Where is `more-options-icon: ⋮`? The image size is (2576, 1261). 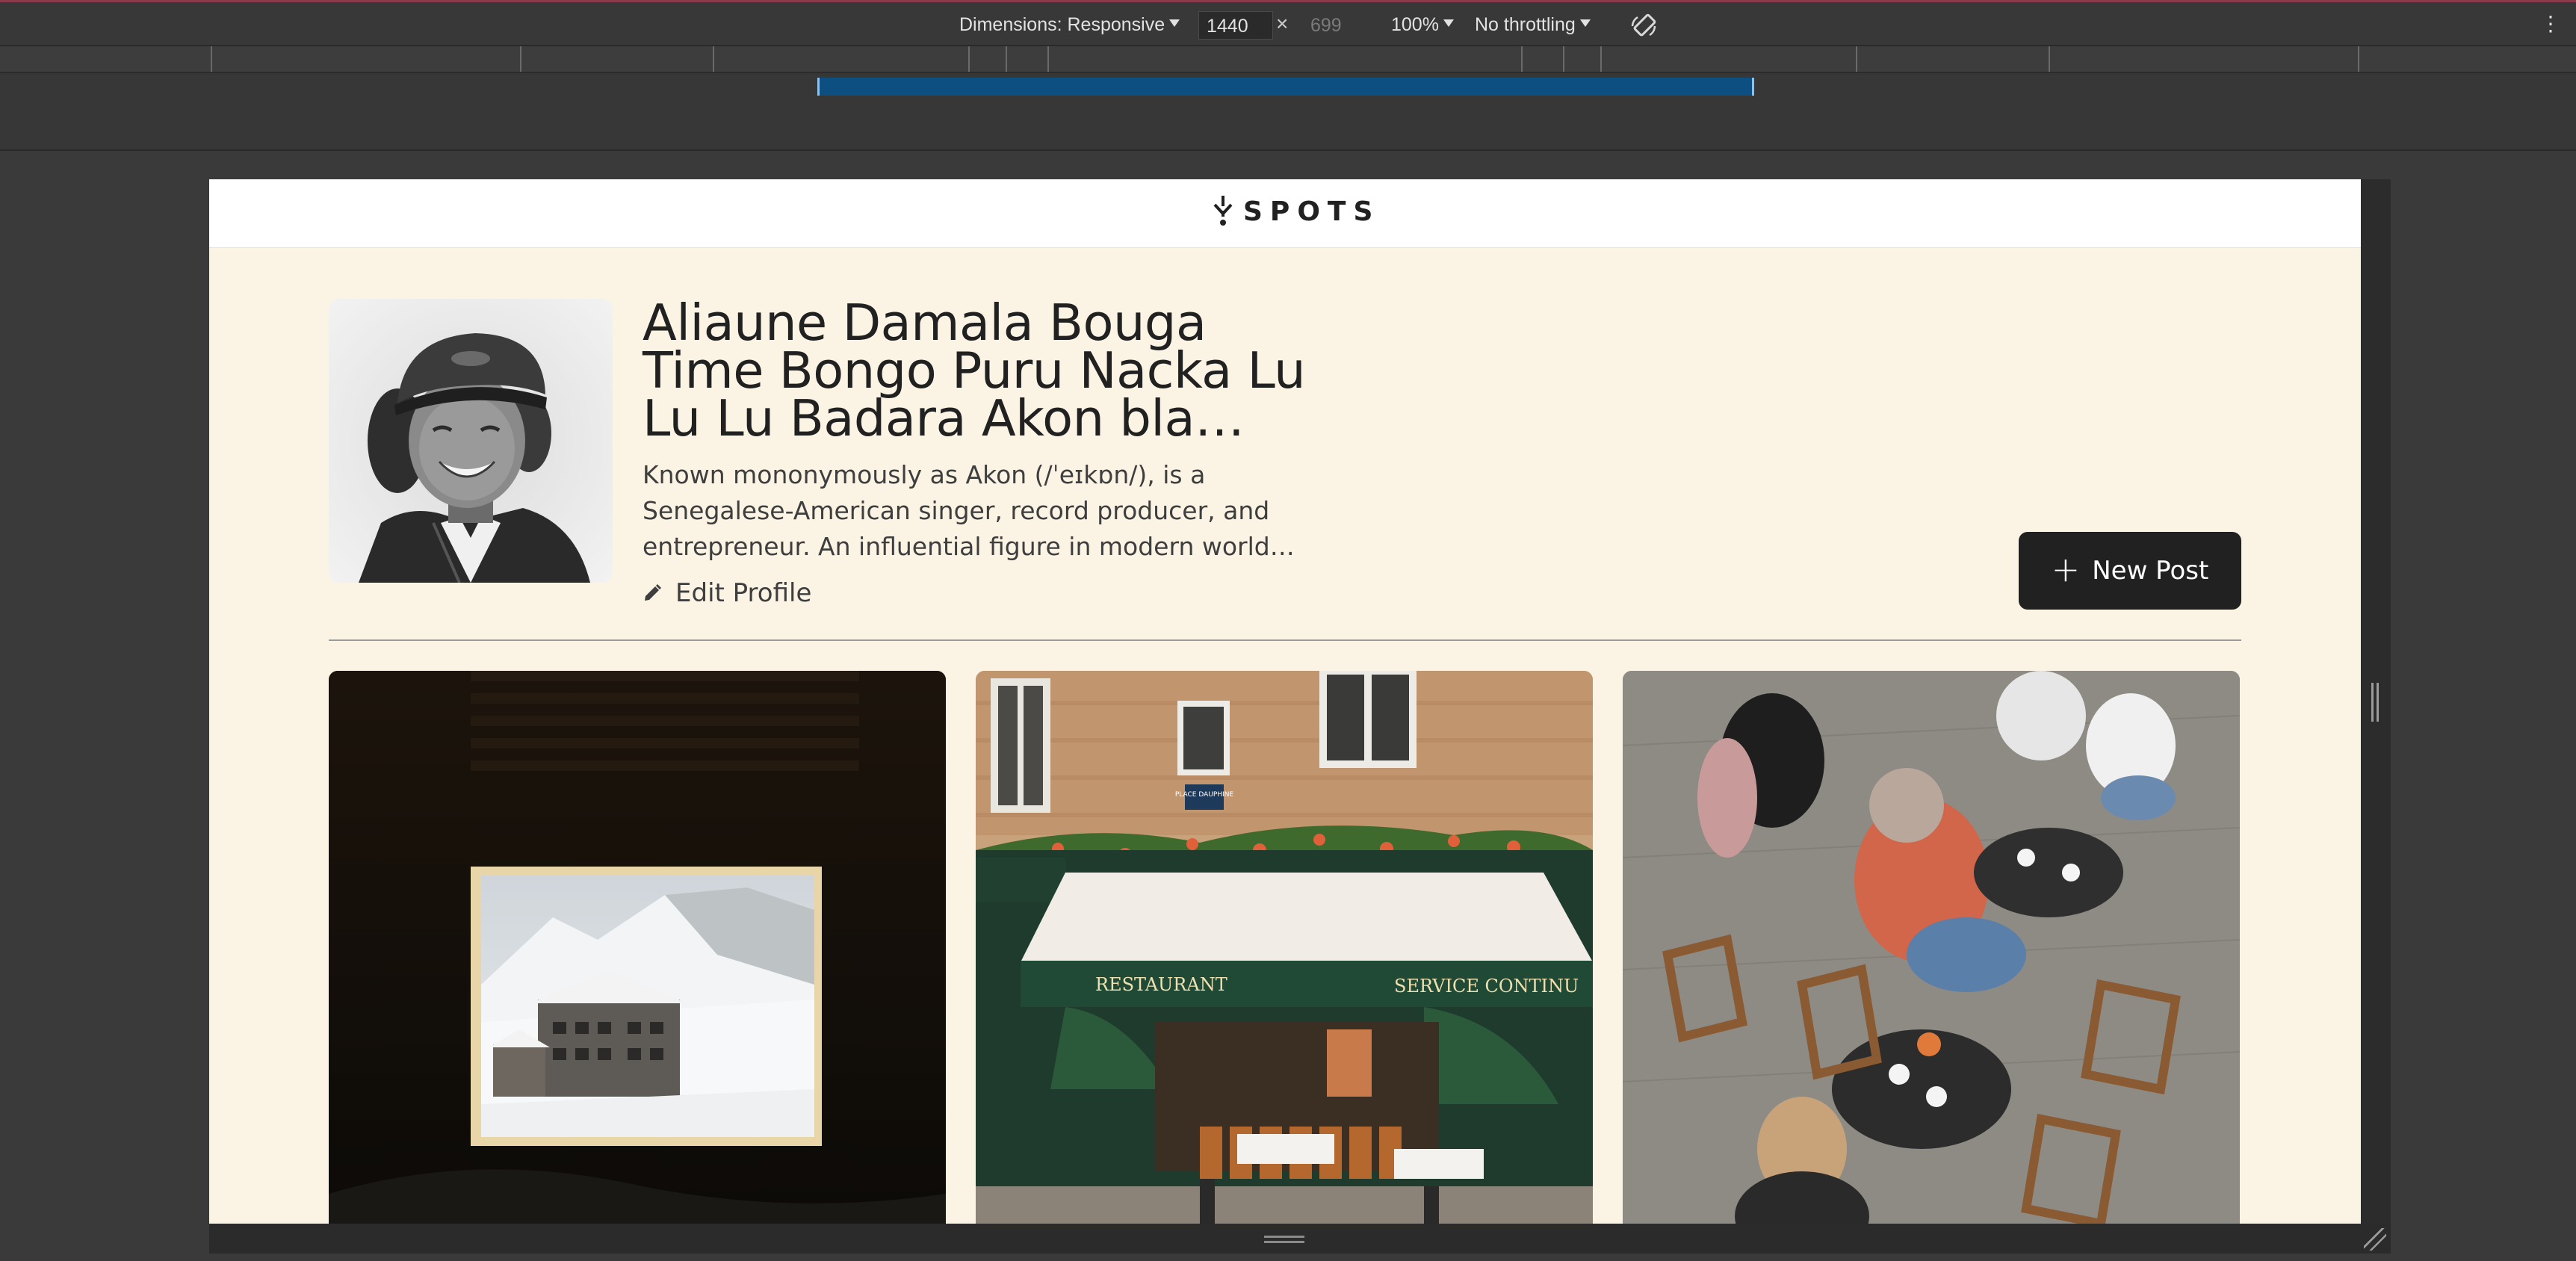
more-options-icon: ⋮ is located at coordinates (2550, 23).